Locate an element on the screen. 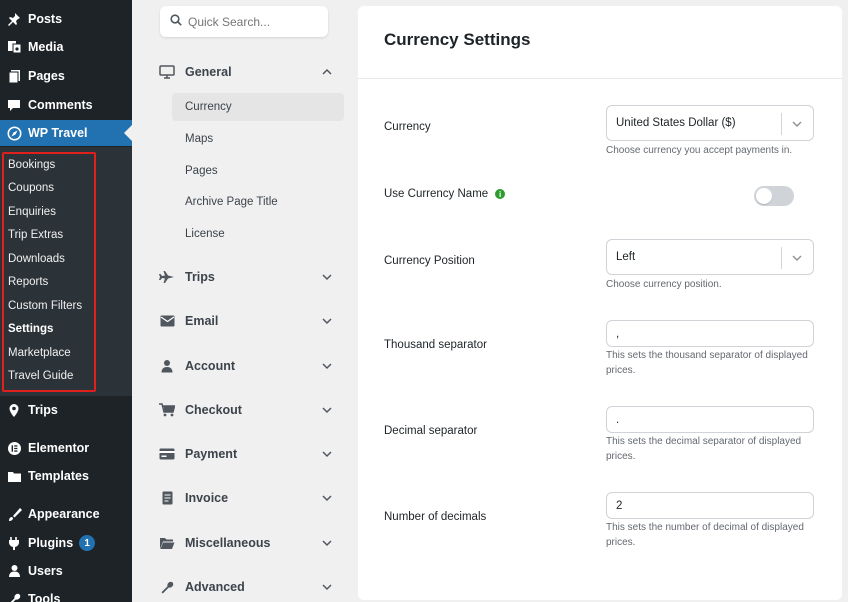 The width and height of the screenshot is (848, 602). currency-select: United States Dollar ($) is located at coordinates (710, 123).